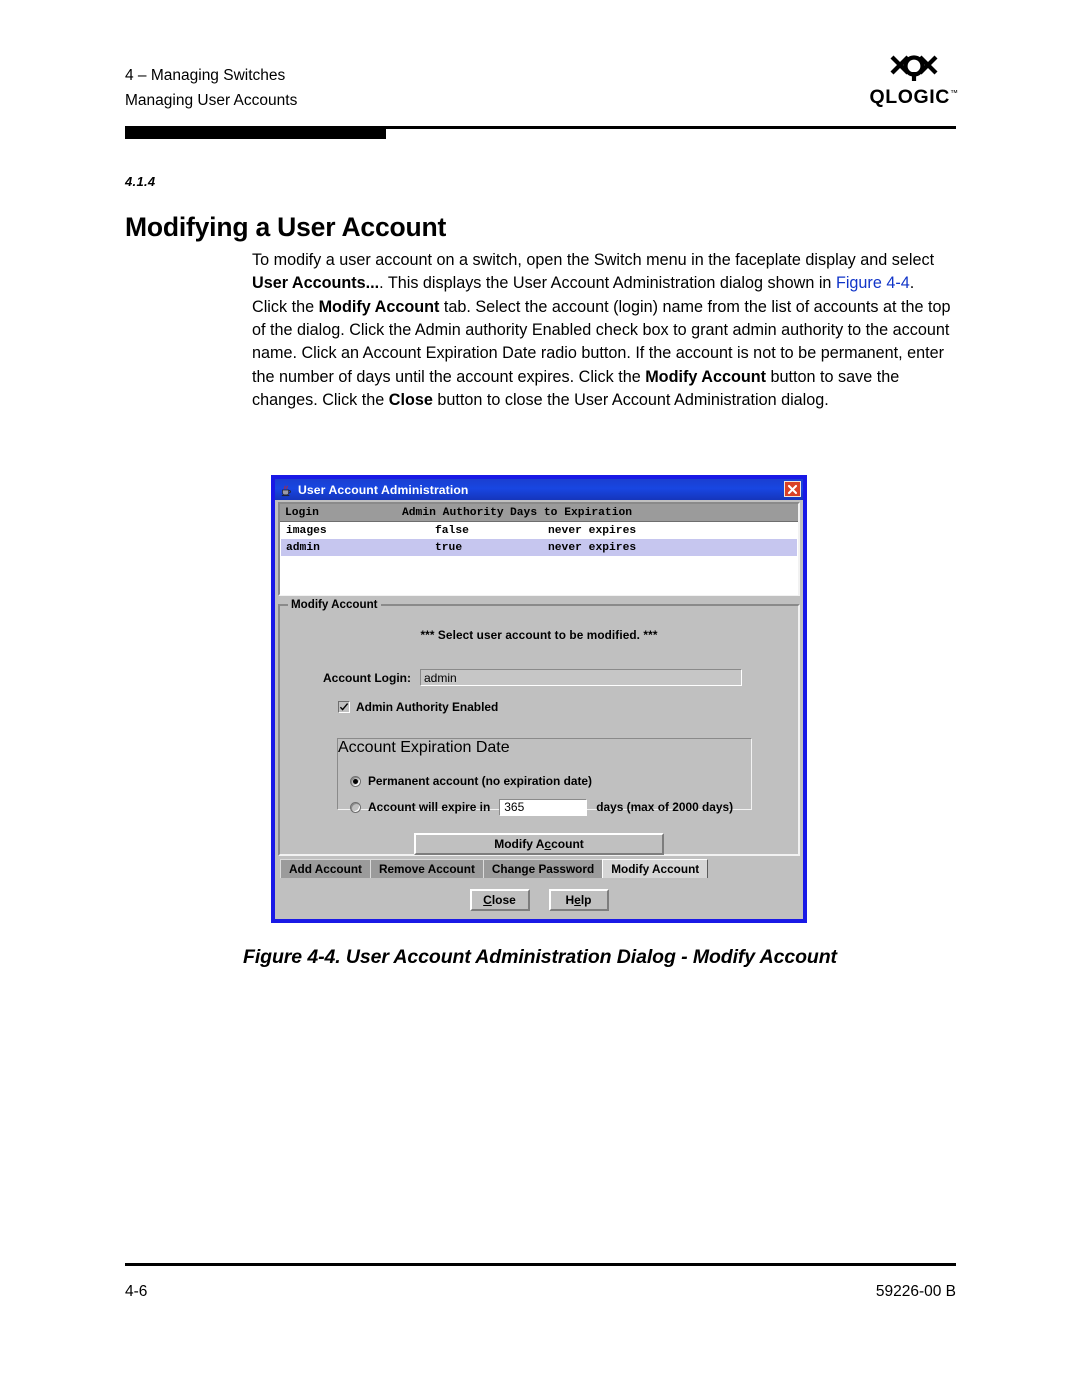 This screenshot has width=1080, height=1397. Describe the element at coordinates (427, 707) in the screenshot. I see `admin-authority-label: Admin Authority Enabled` at that location.